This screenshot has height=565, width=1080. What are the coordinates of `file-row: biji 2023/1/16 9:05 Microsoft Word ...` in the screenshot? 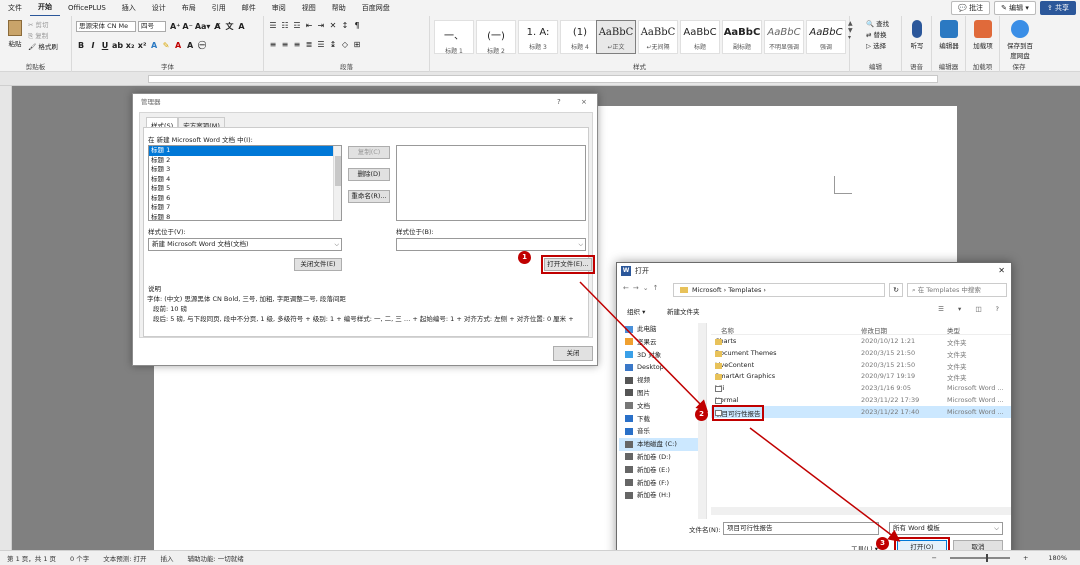 It's located at (861, 388).